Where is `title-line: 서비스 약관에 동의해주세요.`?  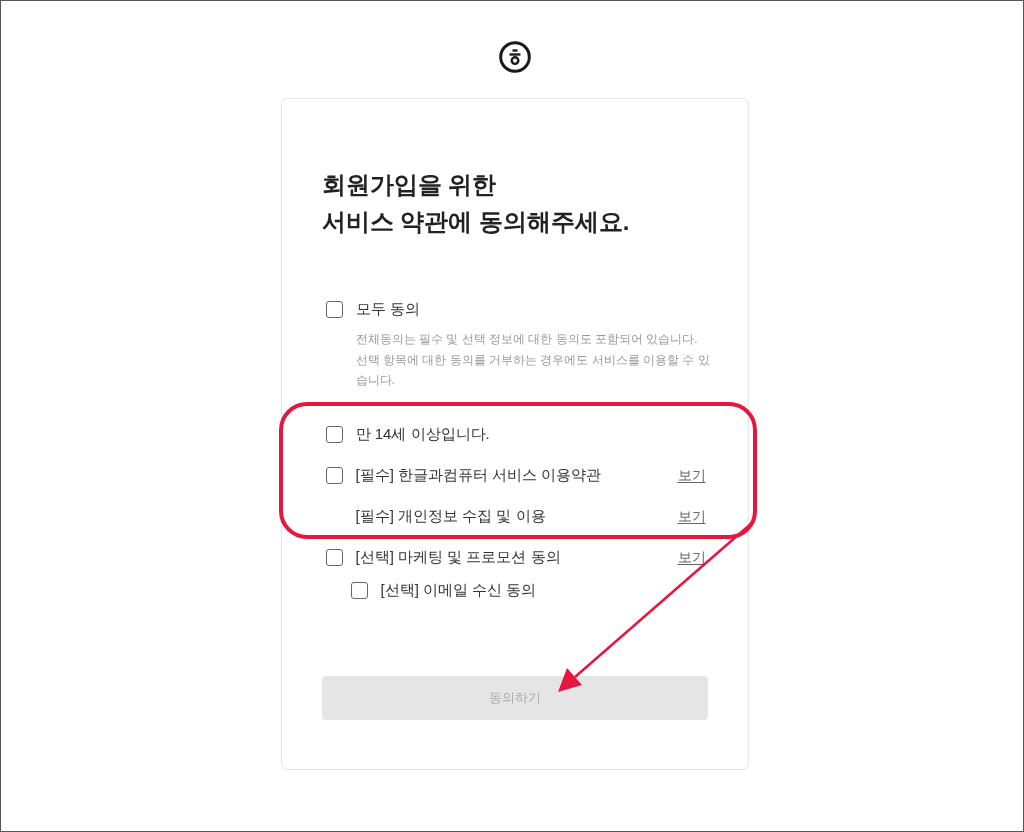 title-line: 서비스 약관에 동의해주세요. is located at coordinates (476, 222).